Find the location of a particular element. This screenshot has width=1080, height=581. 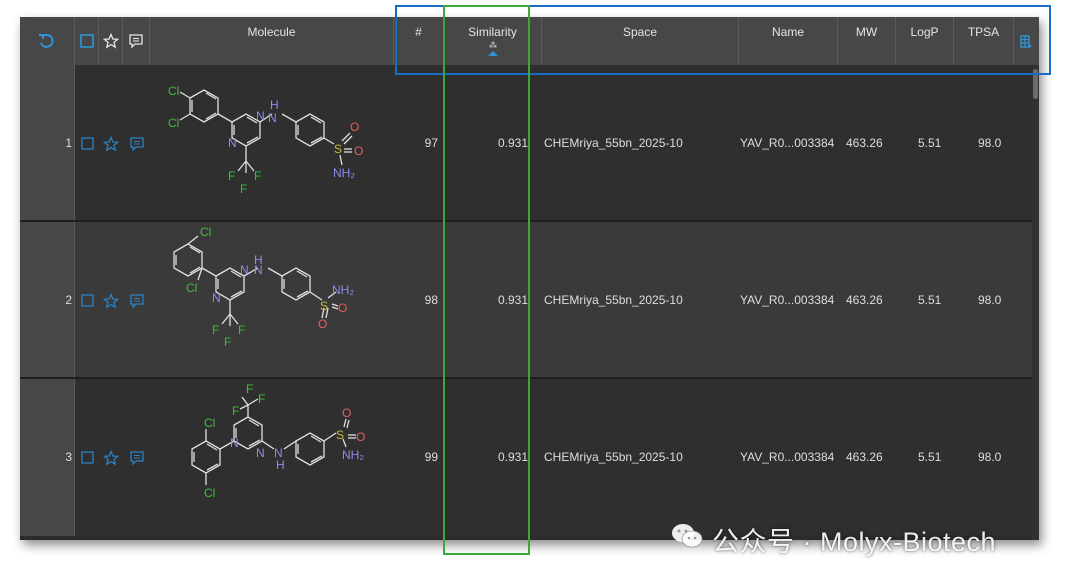

row-number: 99 is located at coordinates (431, 457).